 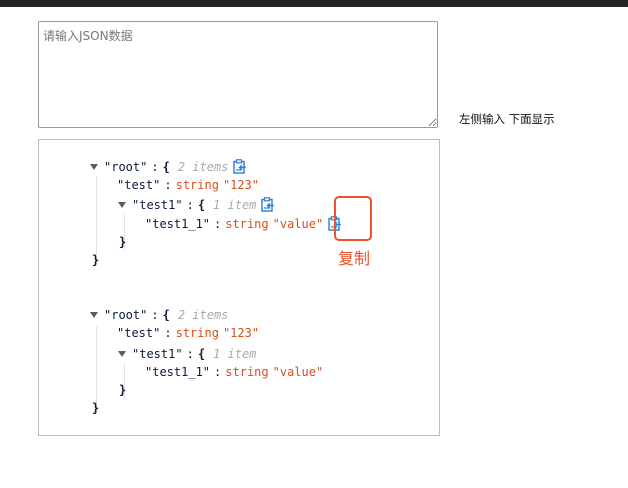 I want to click on copy-highlight-box, so click(x=353, y=218).